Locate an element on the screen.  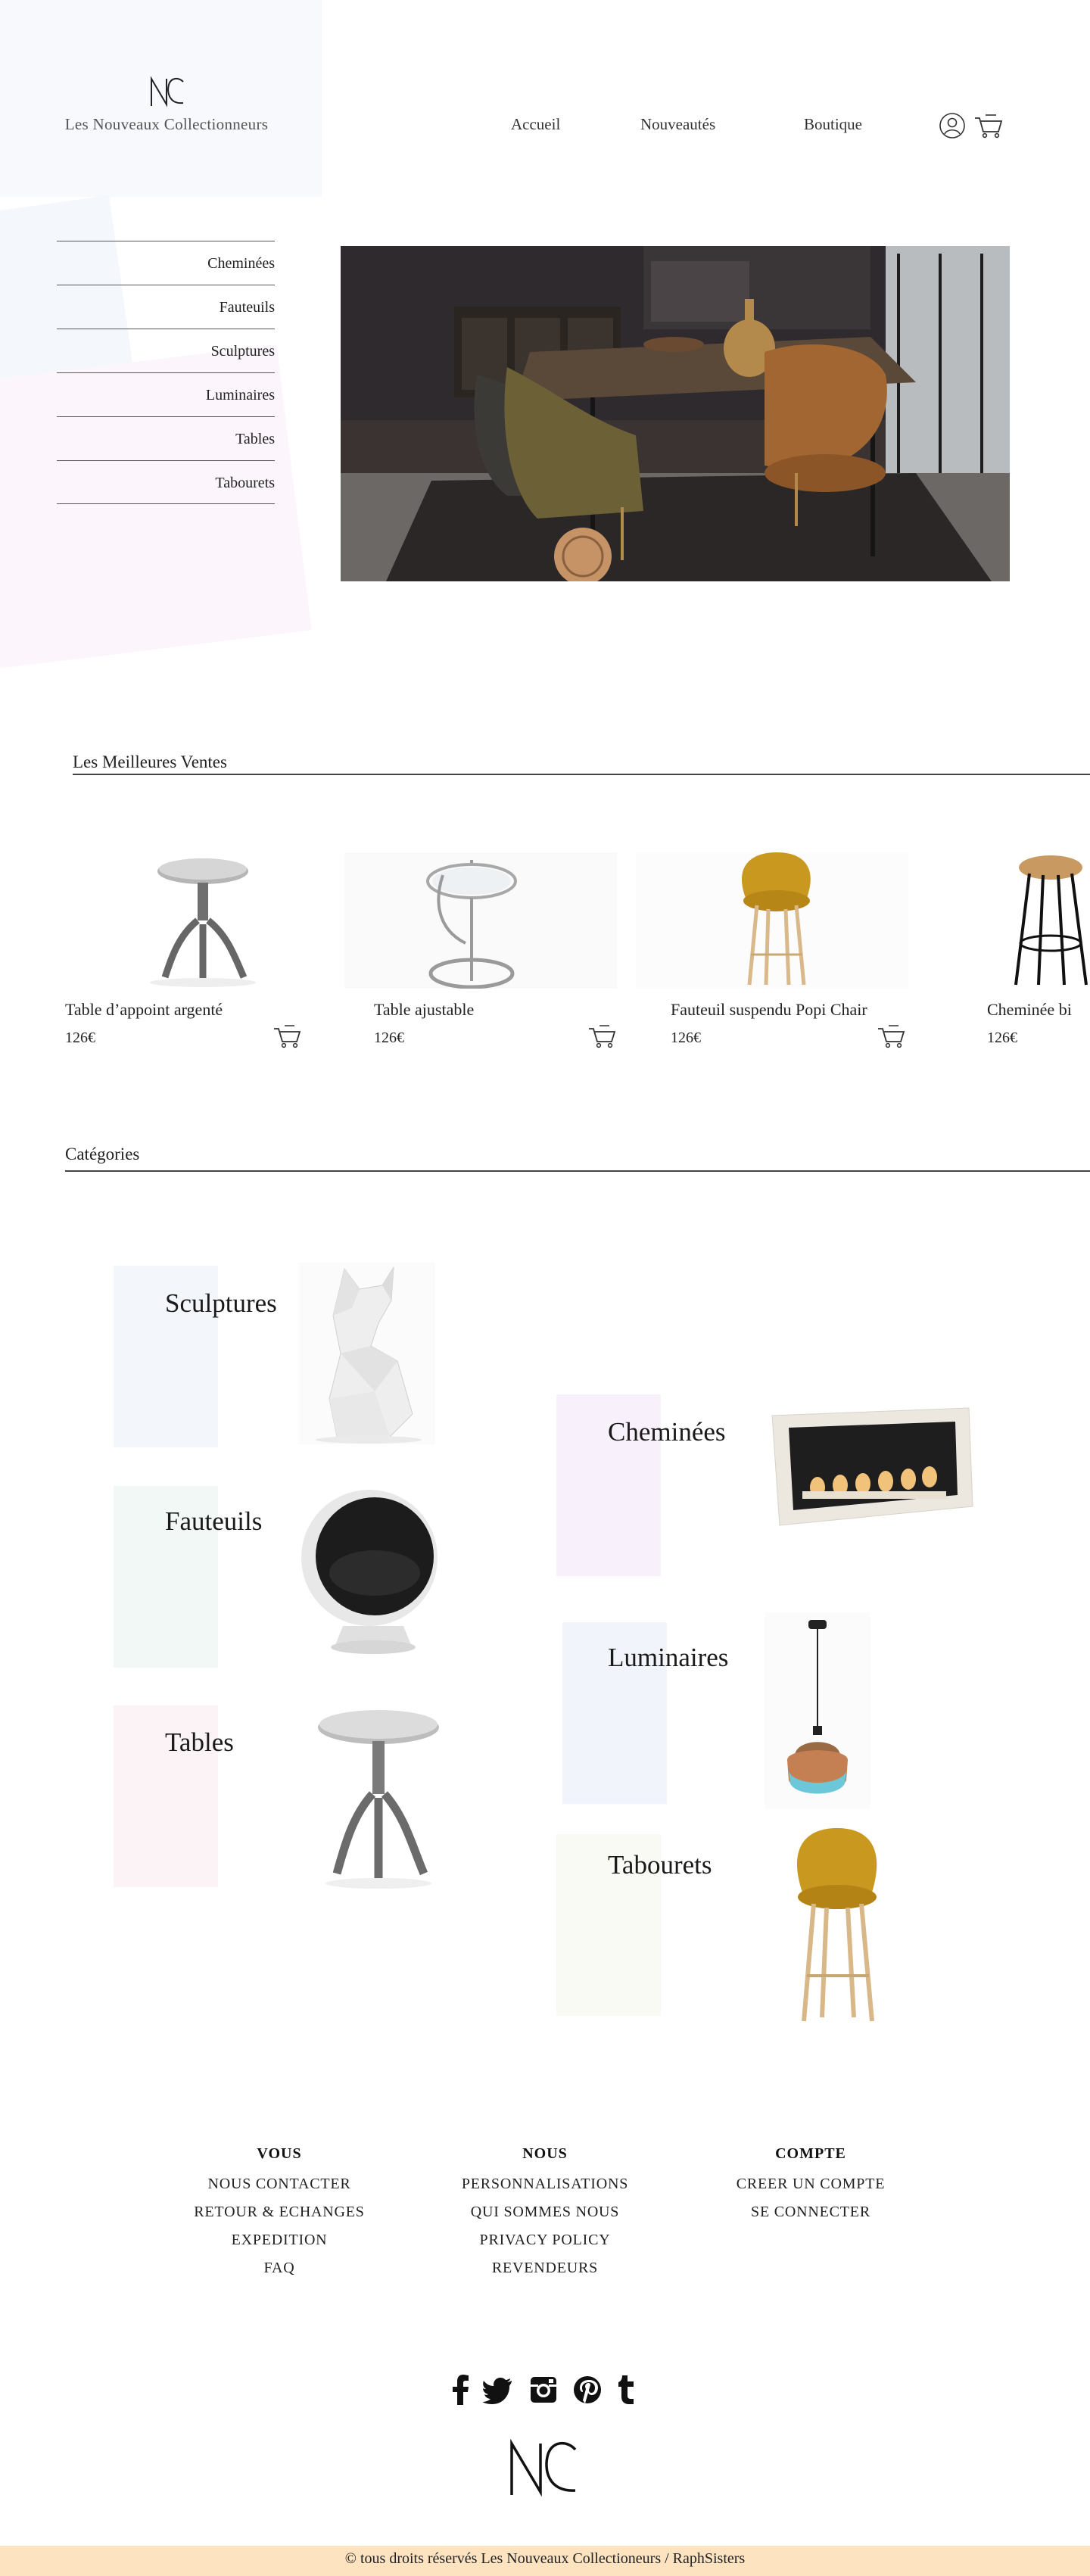
product-name: Cheminée bi is located at coordinates (1029, 1010).